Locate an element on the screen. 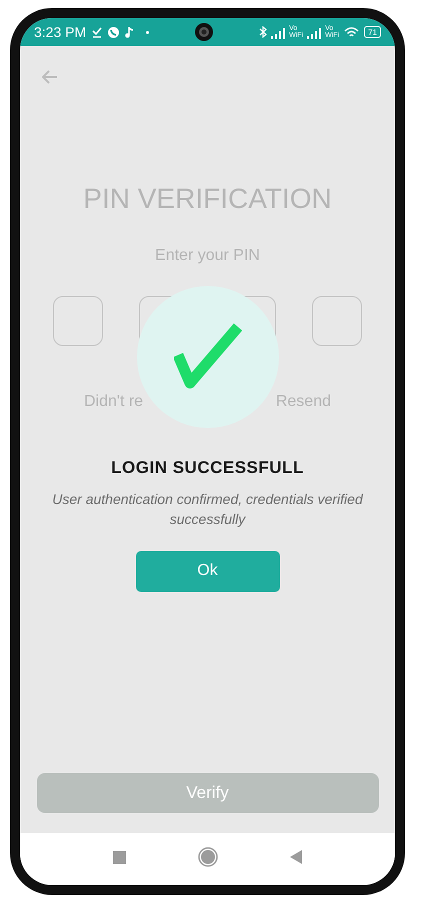  music-note-icon is located at coordinates (129, 32).